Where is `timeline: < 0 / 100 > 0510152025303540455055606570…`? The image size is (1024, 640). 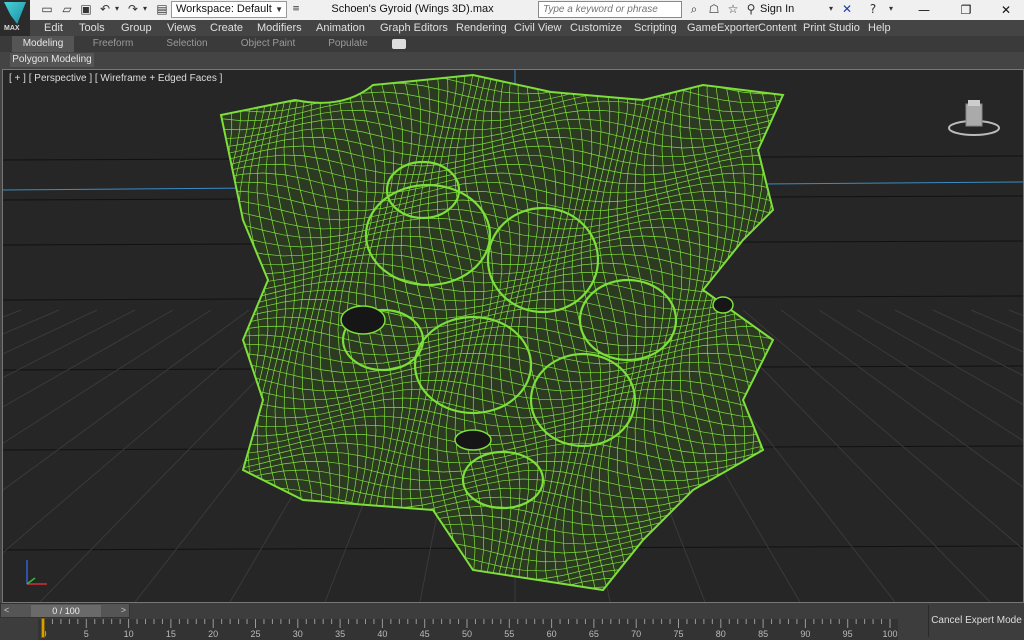
timeline: < 0 / 100 > 0510152025303540455055606570… is located at coordinates (512, 621).